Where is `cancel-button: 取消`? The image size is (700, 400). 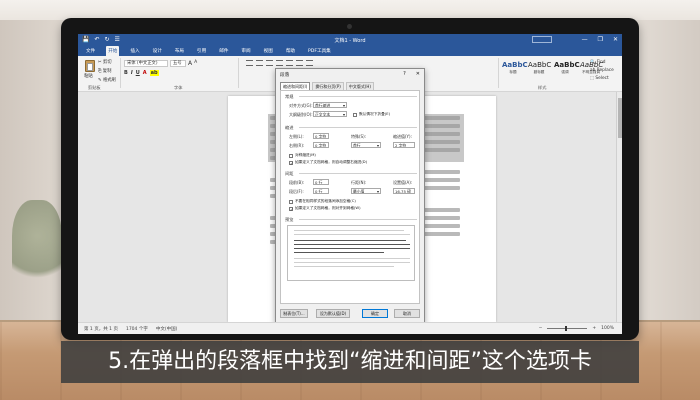
cancel-button: 取消 is located at coordinates (407, 313).